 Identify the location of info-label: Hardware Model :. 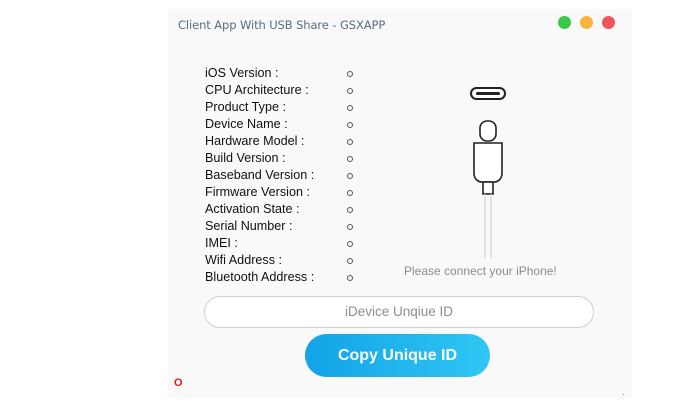
(255, 141).